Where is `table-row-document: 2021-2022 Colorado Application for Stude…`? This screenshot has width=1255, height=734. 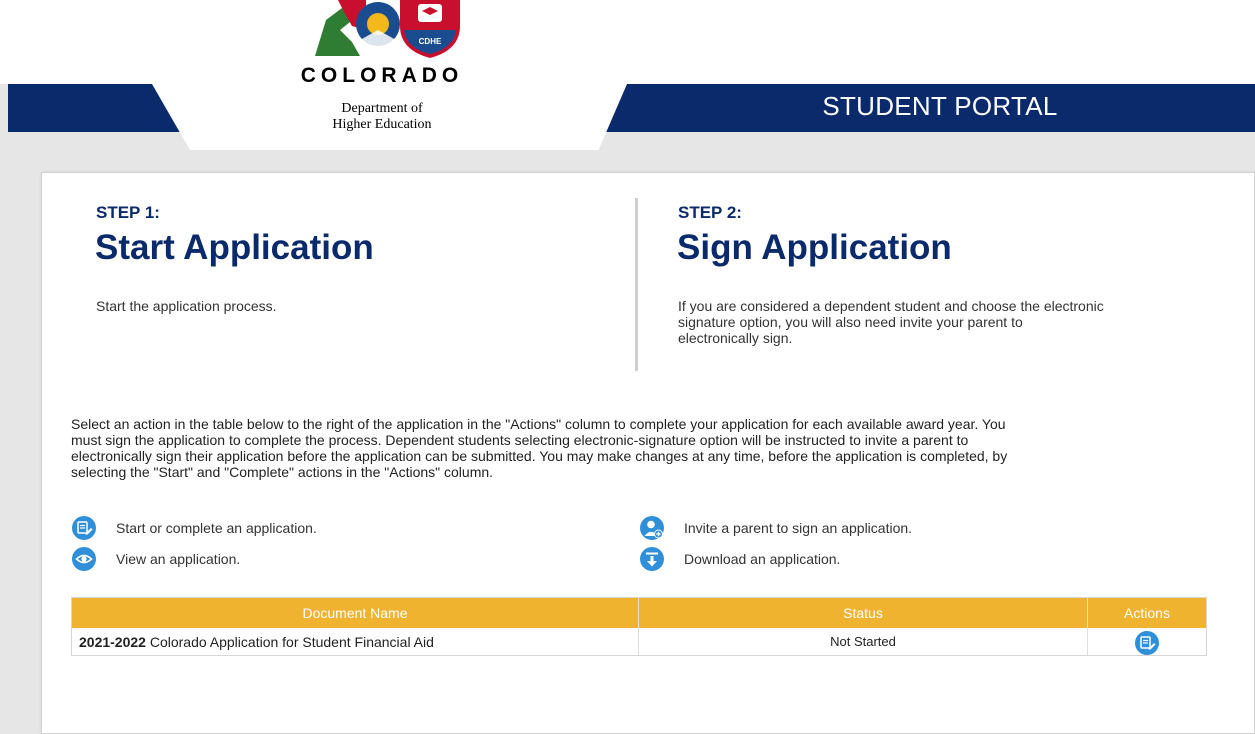
table-row-document: 2021-2022 Colorado Application for Stude… is located at coordinates (354, 642).